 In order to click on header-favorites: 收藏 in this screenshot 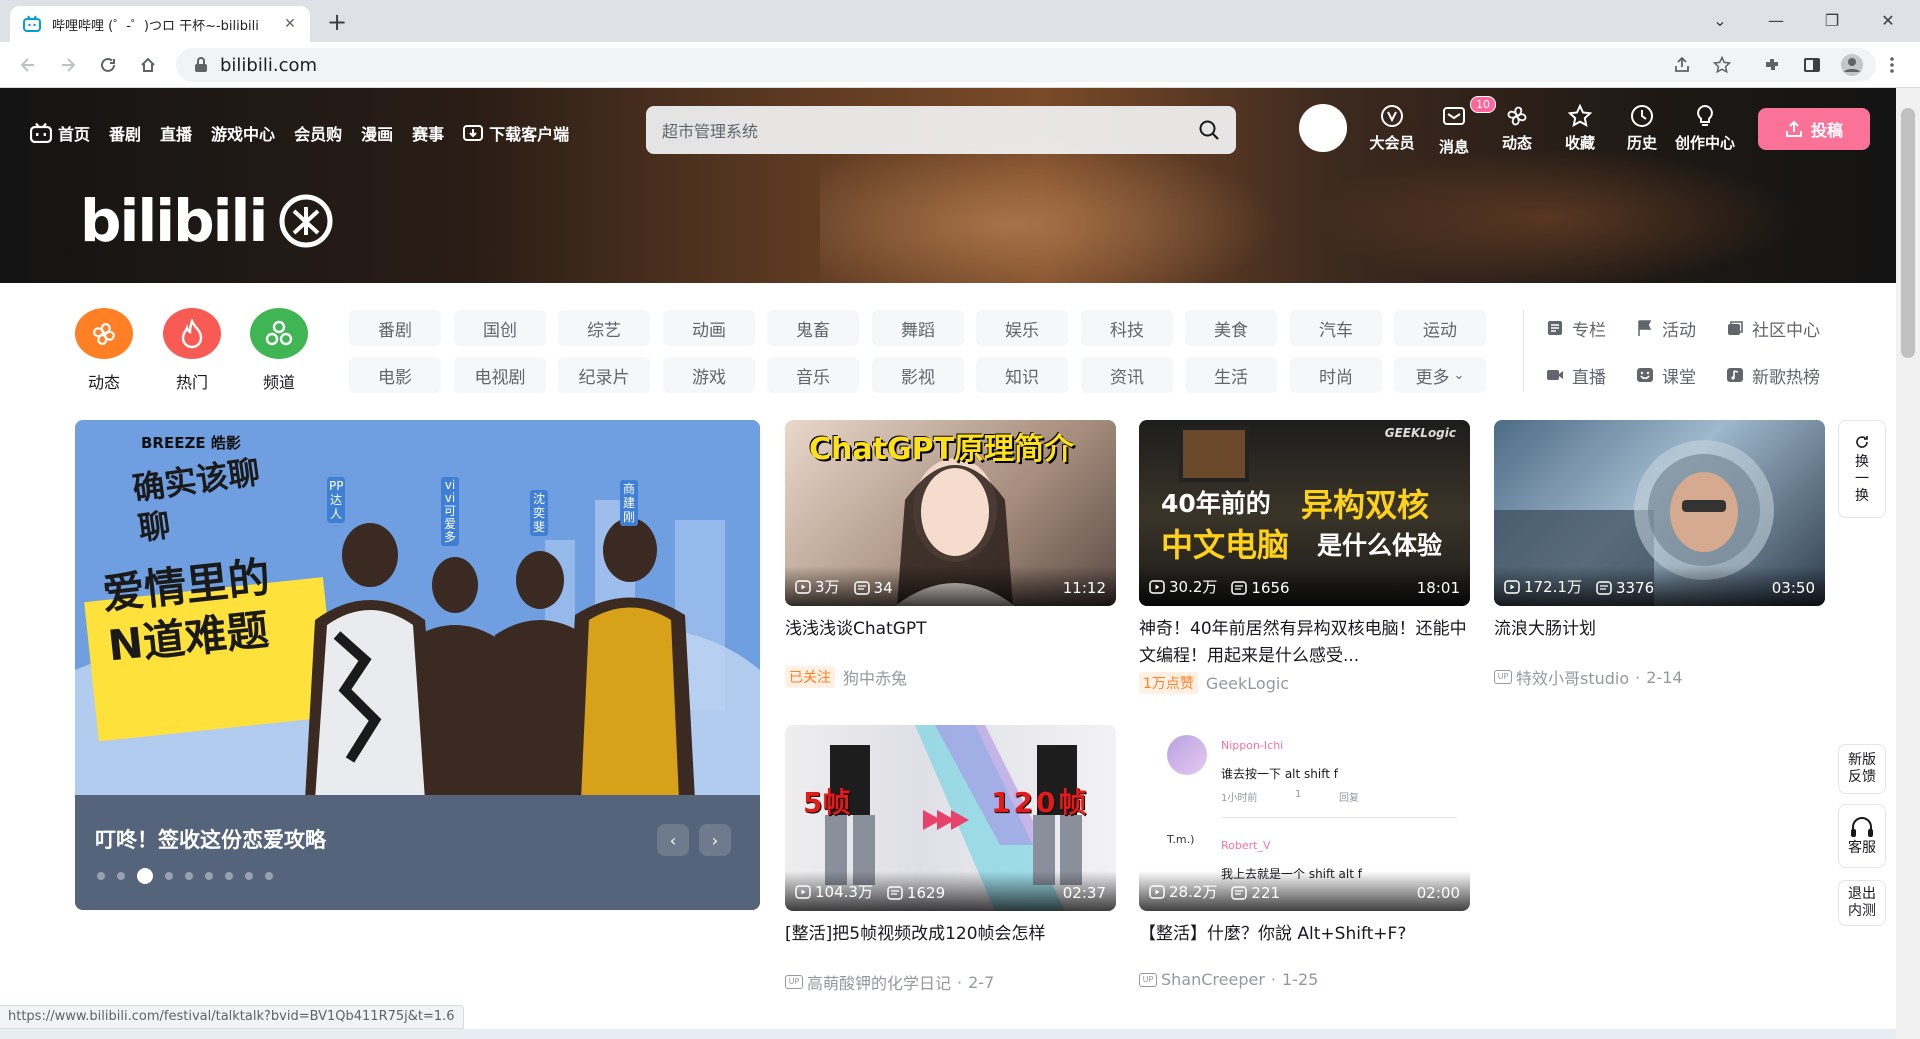, I will do `click(1580, 132)`.